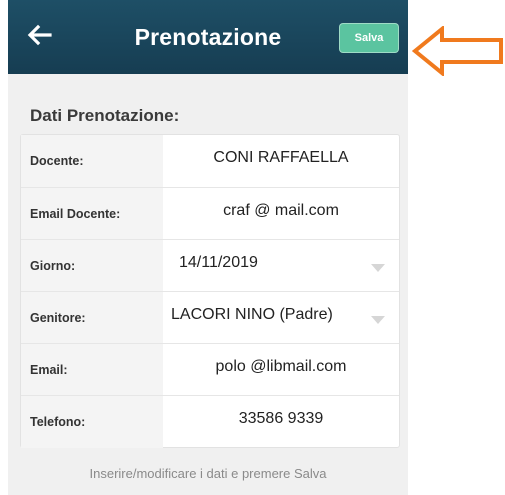 This screenshot has width=505, height=495. Describe the element at coordinates (105, 115) in the screenshot. I see `section-title: Dati Prenotazione:` at that location.